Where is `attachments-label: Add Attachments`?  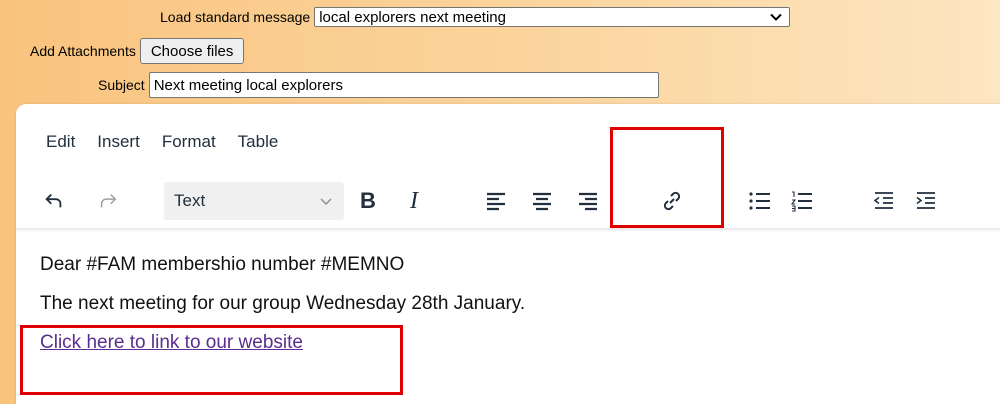
attachments-label: Add Attachments is located at coordinates (83, 51).